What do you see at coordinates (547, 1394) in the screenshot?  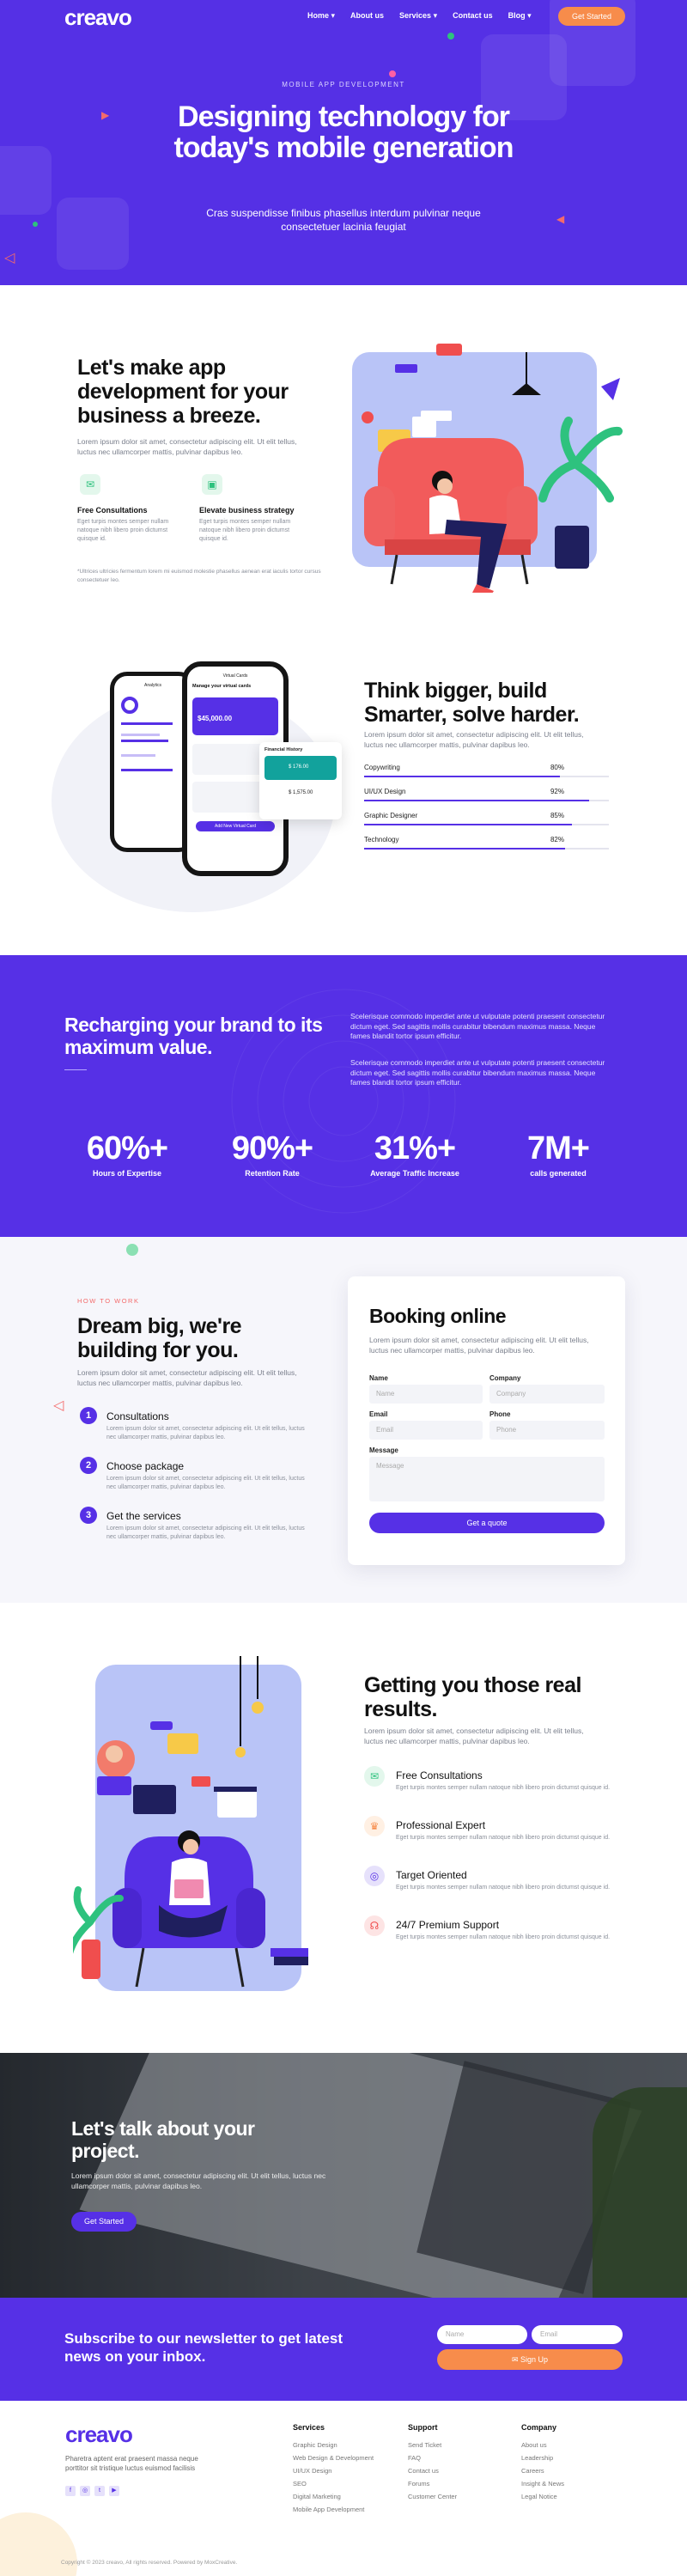 I see `company-input: Company` at bounding box center [547, 1394].